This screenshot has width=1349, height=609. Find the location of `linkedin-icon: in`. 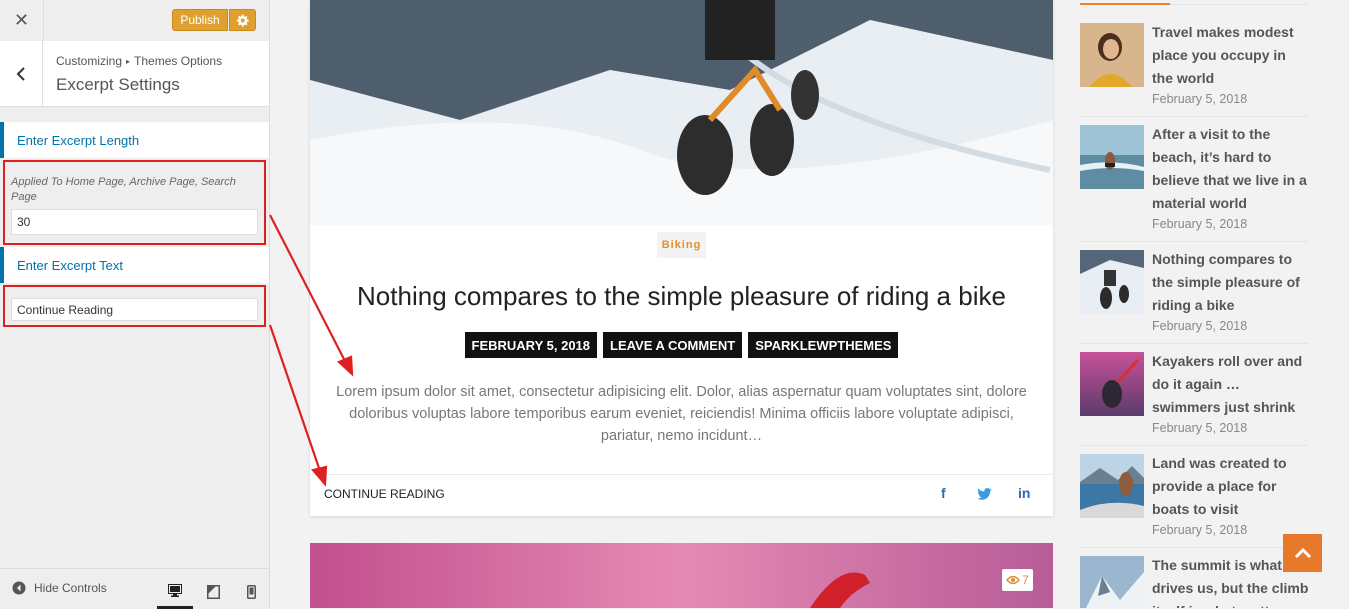

linkedin-icon: in is located at coordinates (1024, 493).